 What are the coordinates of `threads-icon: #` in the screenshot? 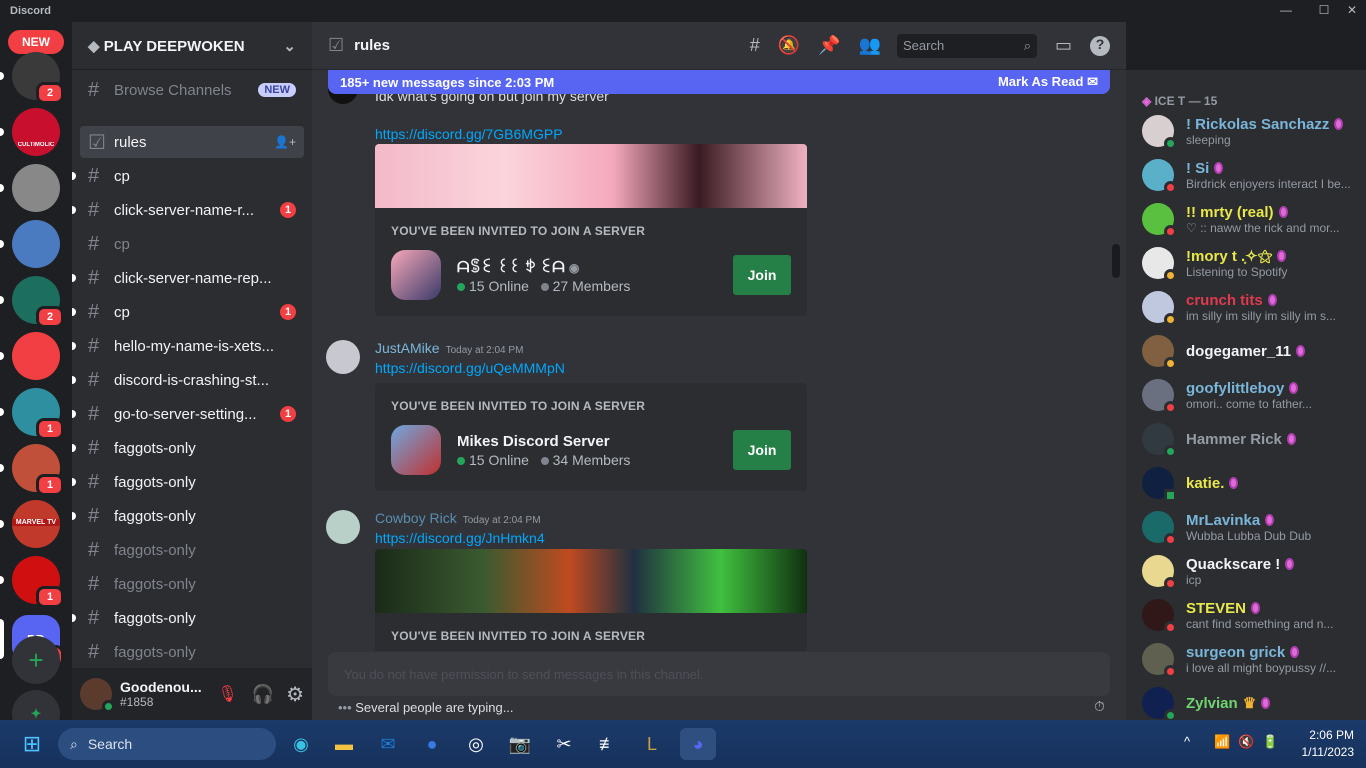 It's located at (755, 45).